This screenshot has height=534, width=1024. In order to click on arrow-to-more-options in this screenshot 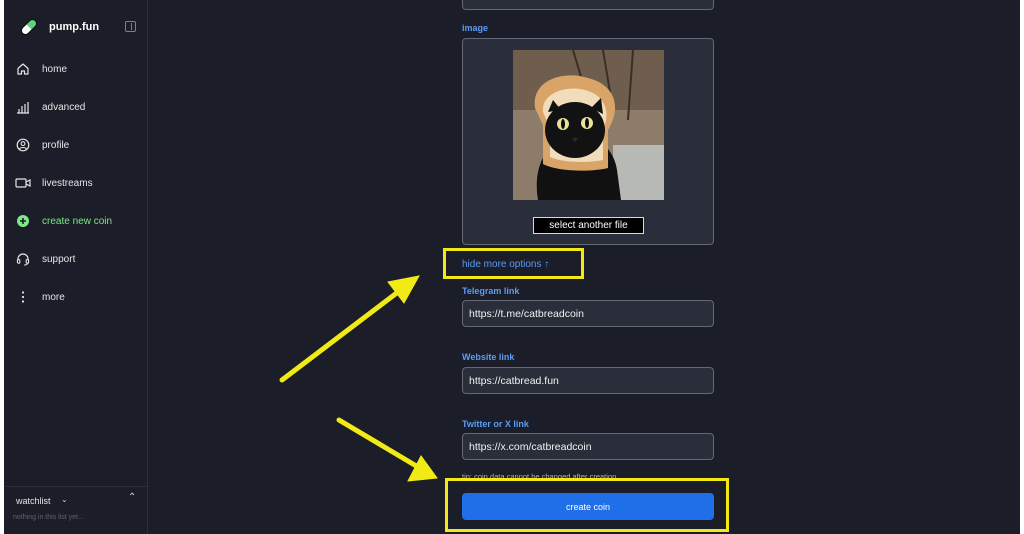, I will do `click(349, 329)`.